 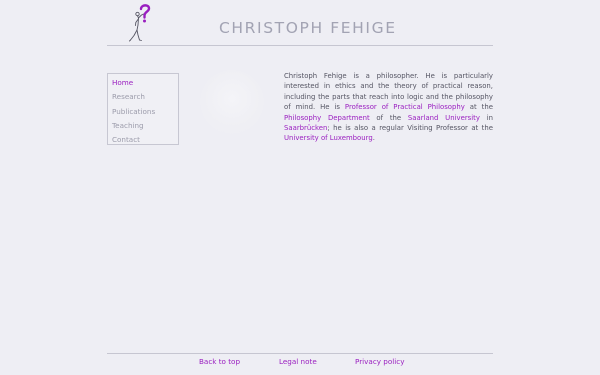 I want to click on site-title: CHRISTOPH FEHIGE, so click(x=308, y=28).